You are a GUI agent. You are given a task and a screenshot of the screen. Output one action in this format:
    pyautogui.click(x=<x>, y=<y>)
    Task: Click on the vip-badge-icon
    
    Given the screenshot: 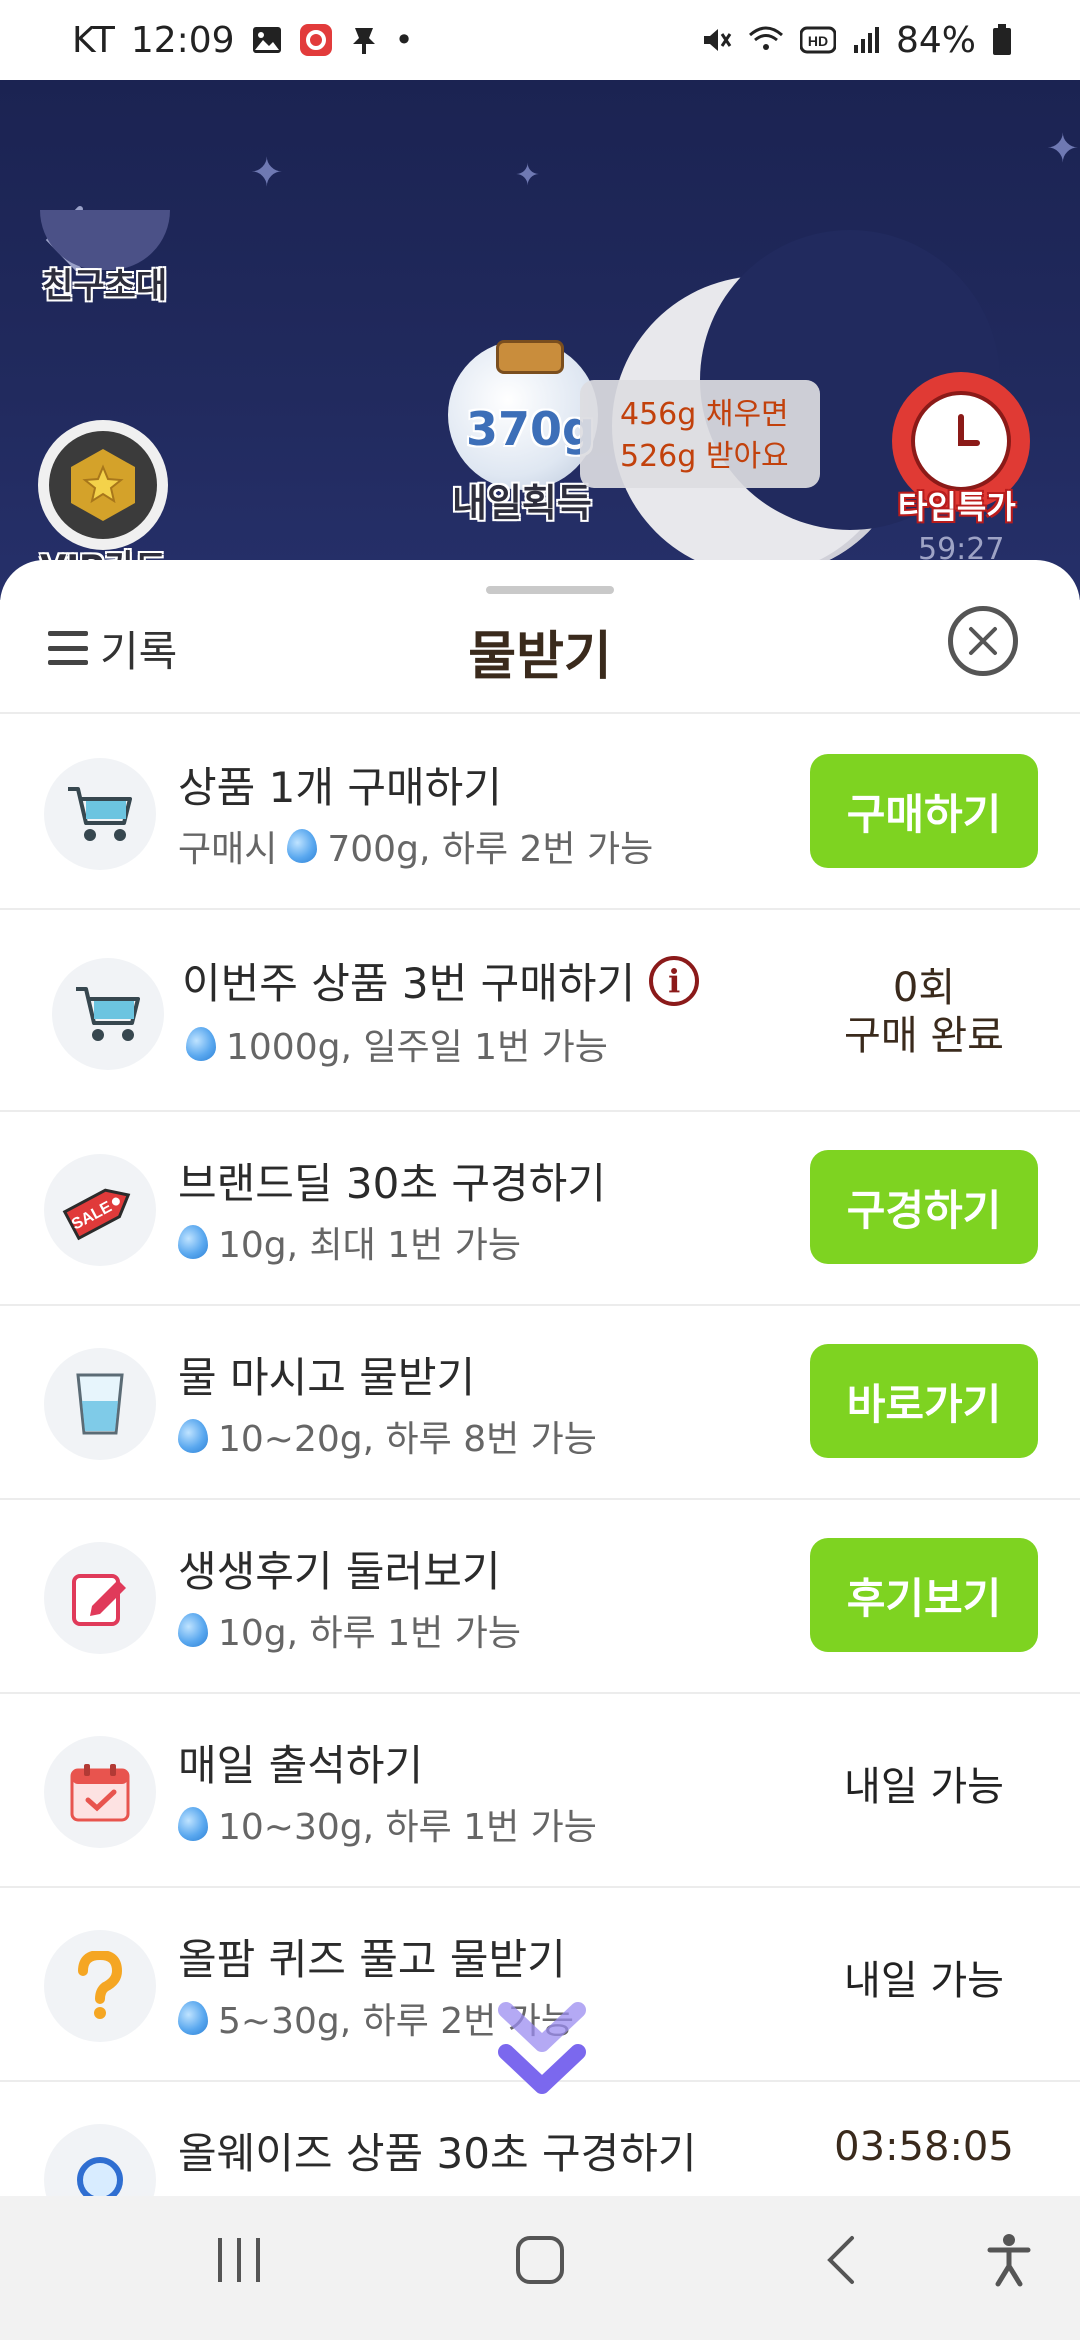 What is the action you would take?
    pyautogui.click(x=103, y=485)
    